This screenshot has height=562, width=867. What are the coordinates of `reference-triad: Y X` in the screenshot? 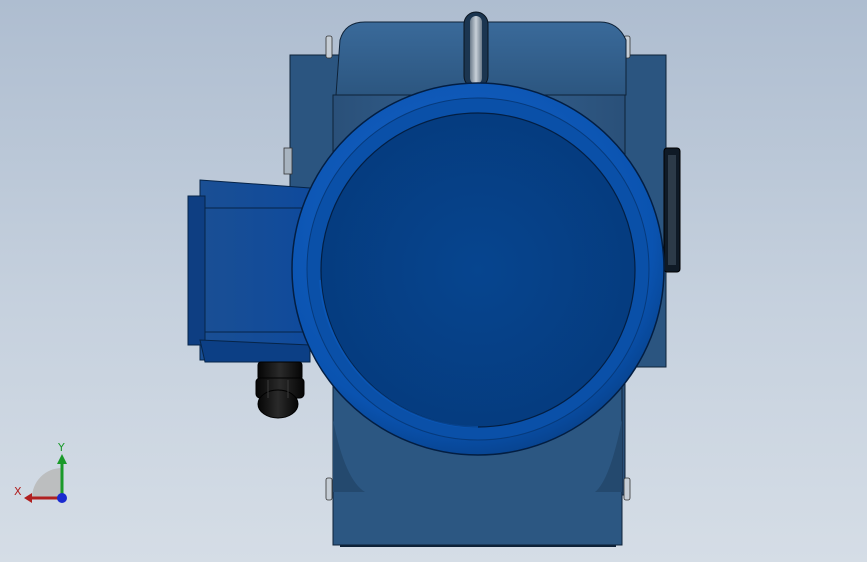 It's located at (40, 472).